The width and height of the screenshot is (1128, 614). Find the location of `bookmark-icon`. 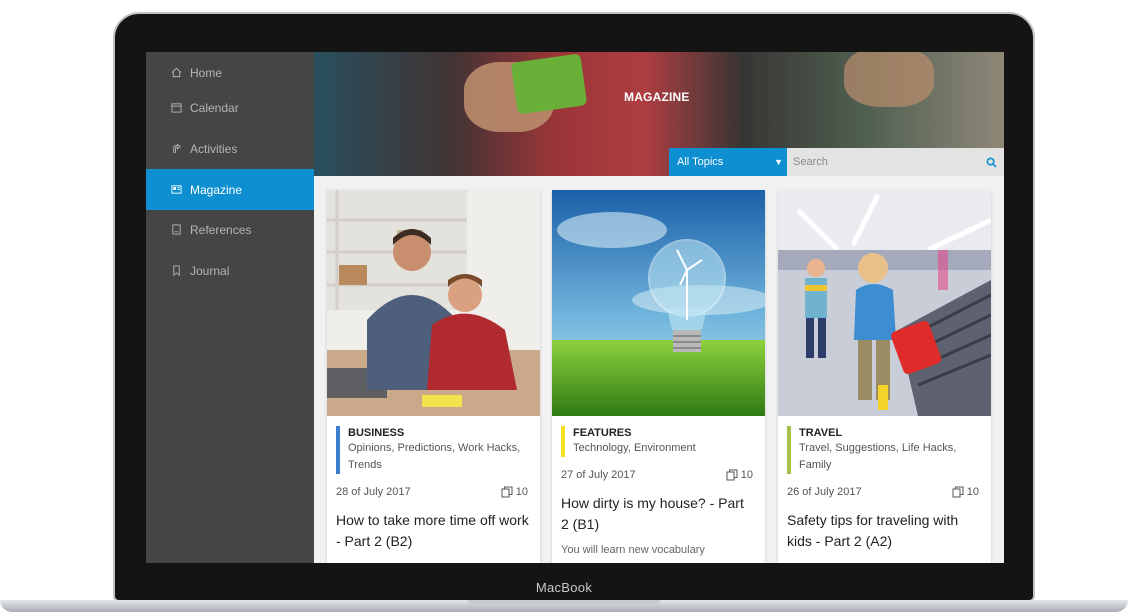

bookmark-icon is located at coordinates (176, 270).